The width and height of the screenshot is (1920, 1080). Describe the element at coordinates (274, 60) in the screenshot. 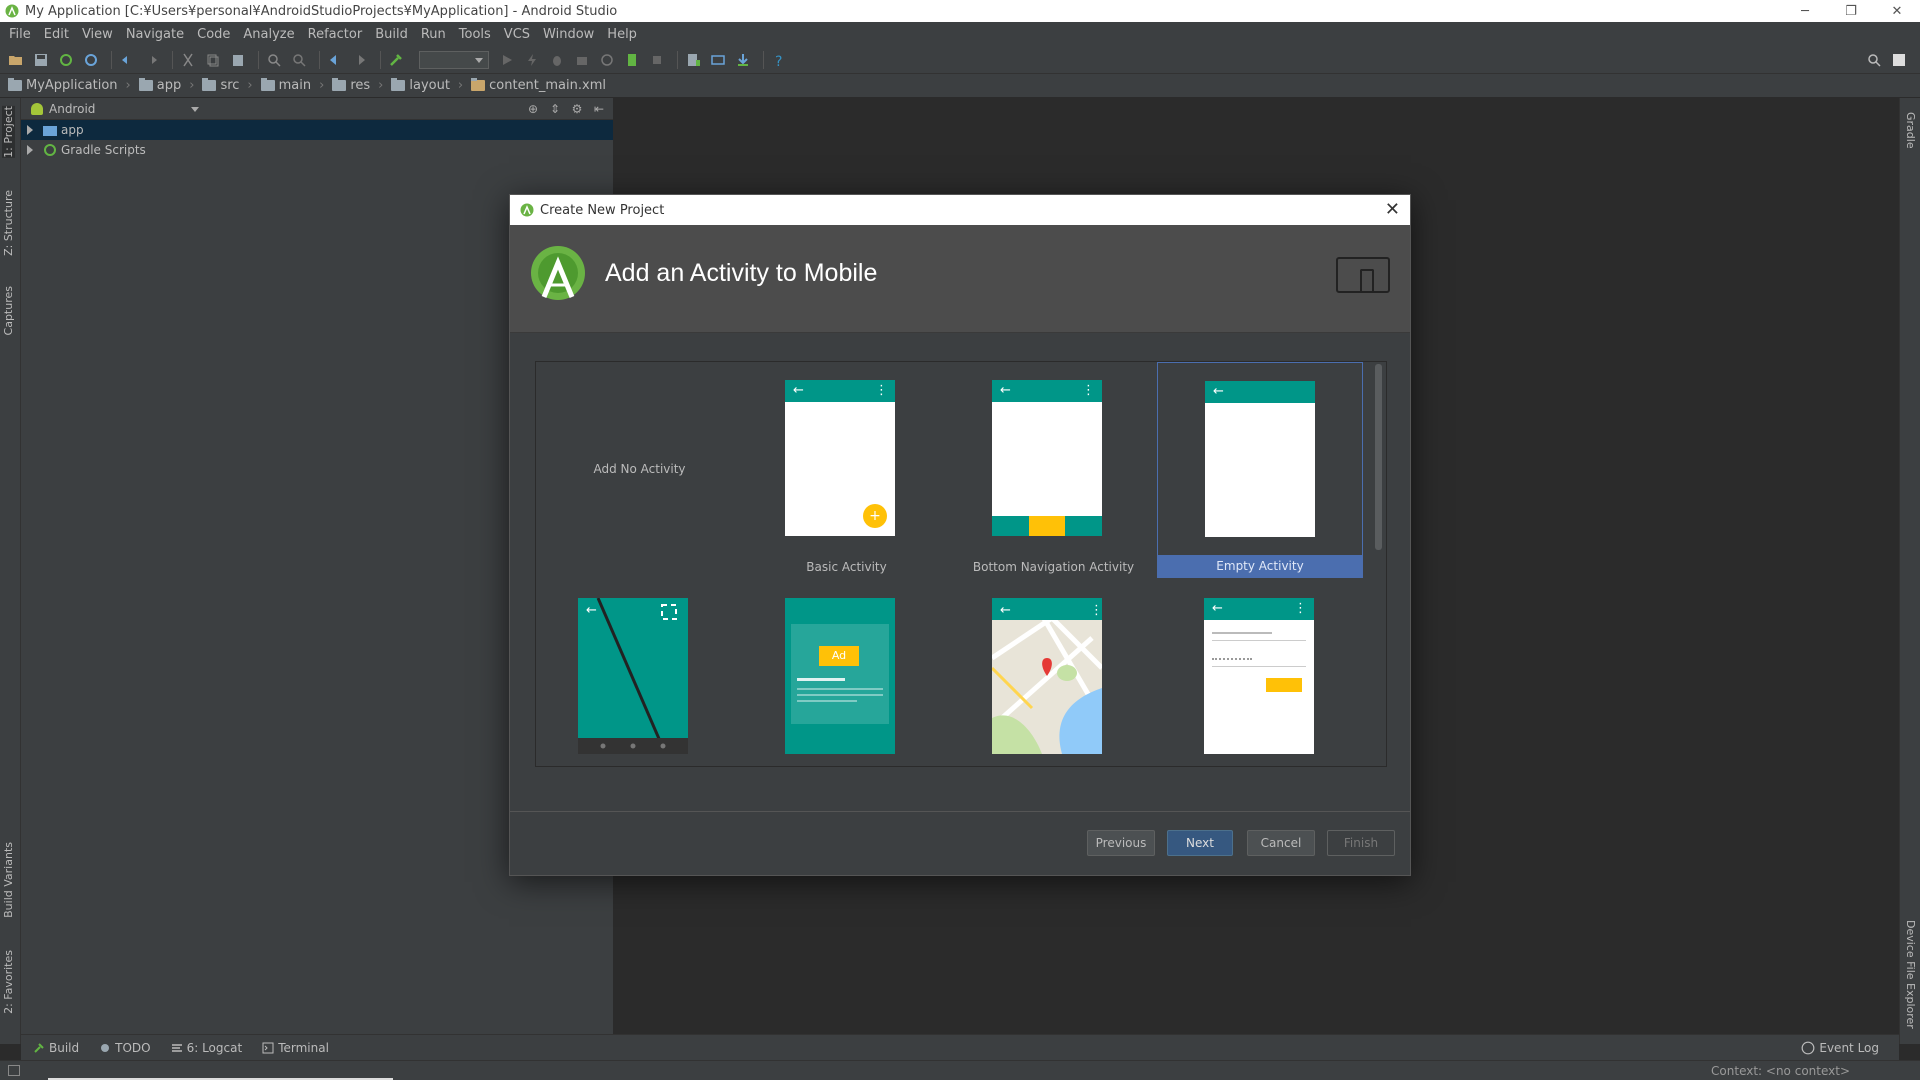

I see `find-icon` at that location.